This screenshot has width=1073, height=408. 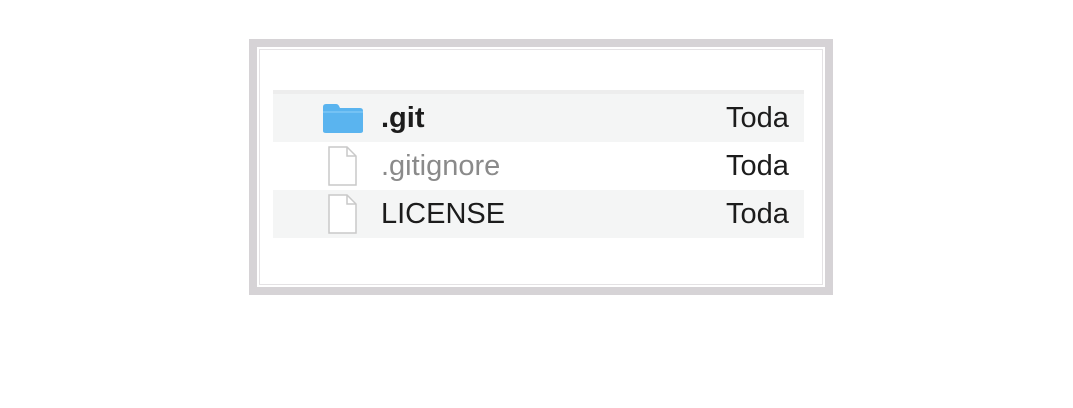 What do you see at coordinates (441, 166) in the screenshot?
I see `file-name: .gitignore` at bounding box center [441, 166].